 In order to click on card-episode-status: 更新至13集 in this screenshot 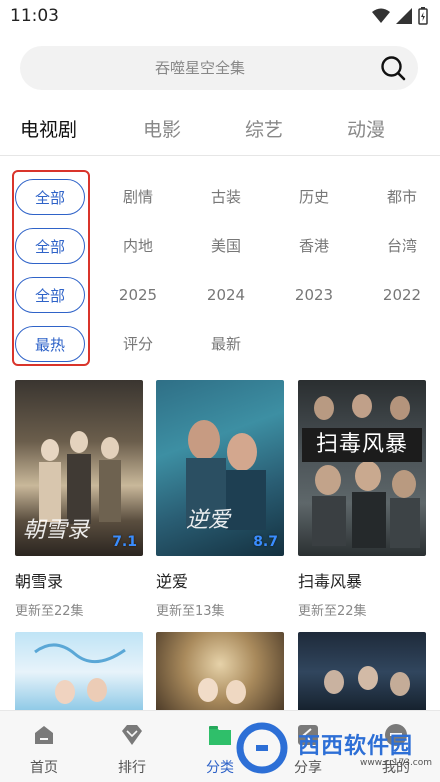, I will do `click(190, 611)`.